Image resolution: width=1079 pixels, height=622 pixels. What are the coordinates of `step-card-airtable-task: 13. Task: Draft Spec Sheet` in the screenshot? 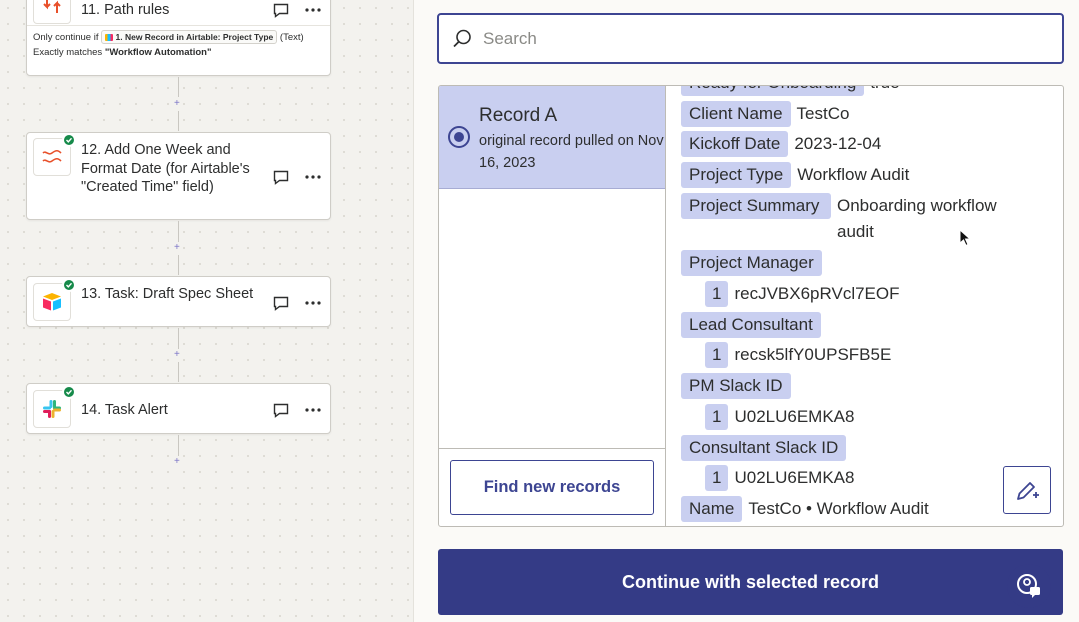 It's located at (178, 301).